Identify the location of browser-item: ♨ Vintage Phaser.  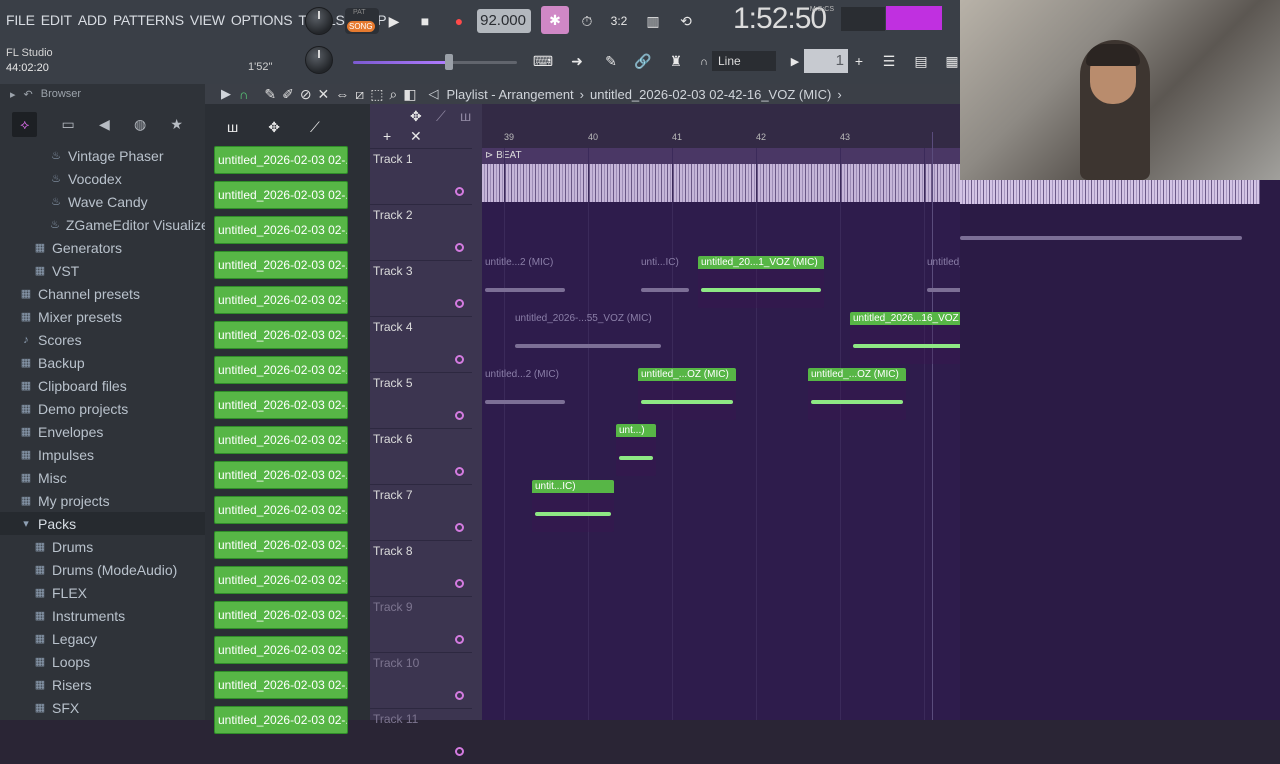
(102, 155).